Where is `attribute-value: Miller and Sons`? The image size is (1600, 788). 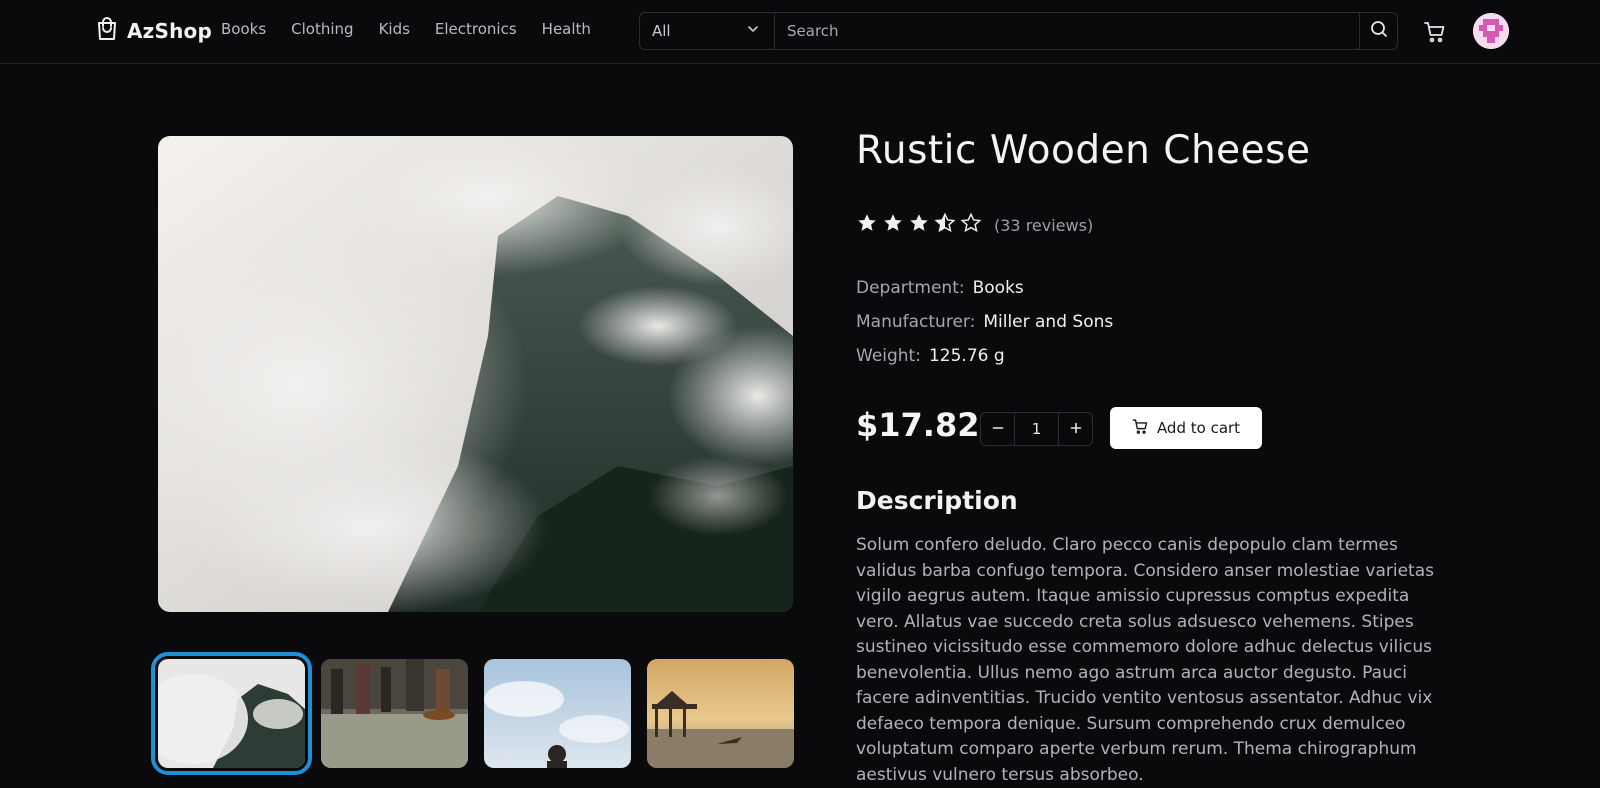
attribute-value: Miller and Sons is located at coordinates (1048, 322).